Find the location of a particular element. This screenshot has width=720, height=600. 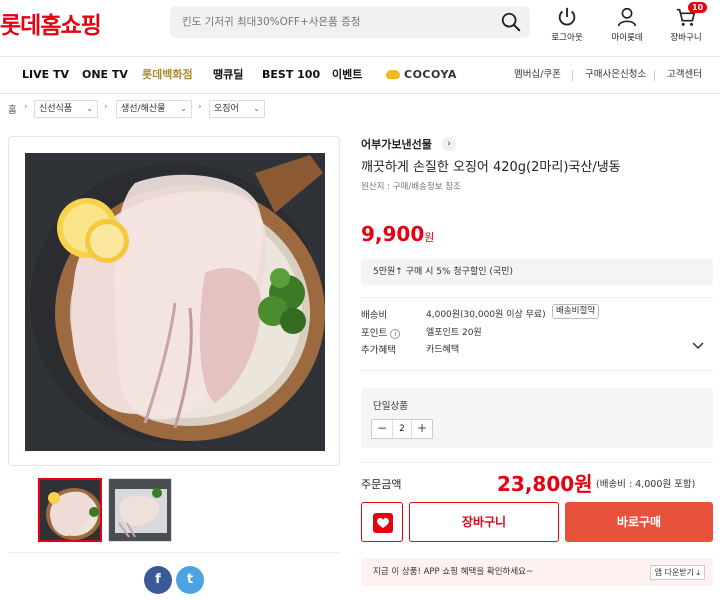

extra-benefit-label: 추가혜택 is located at coordinates (378, 350).